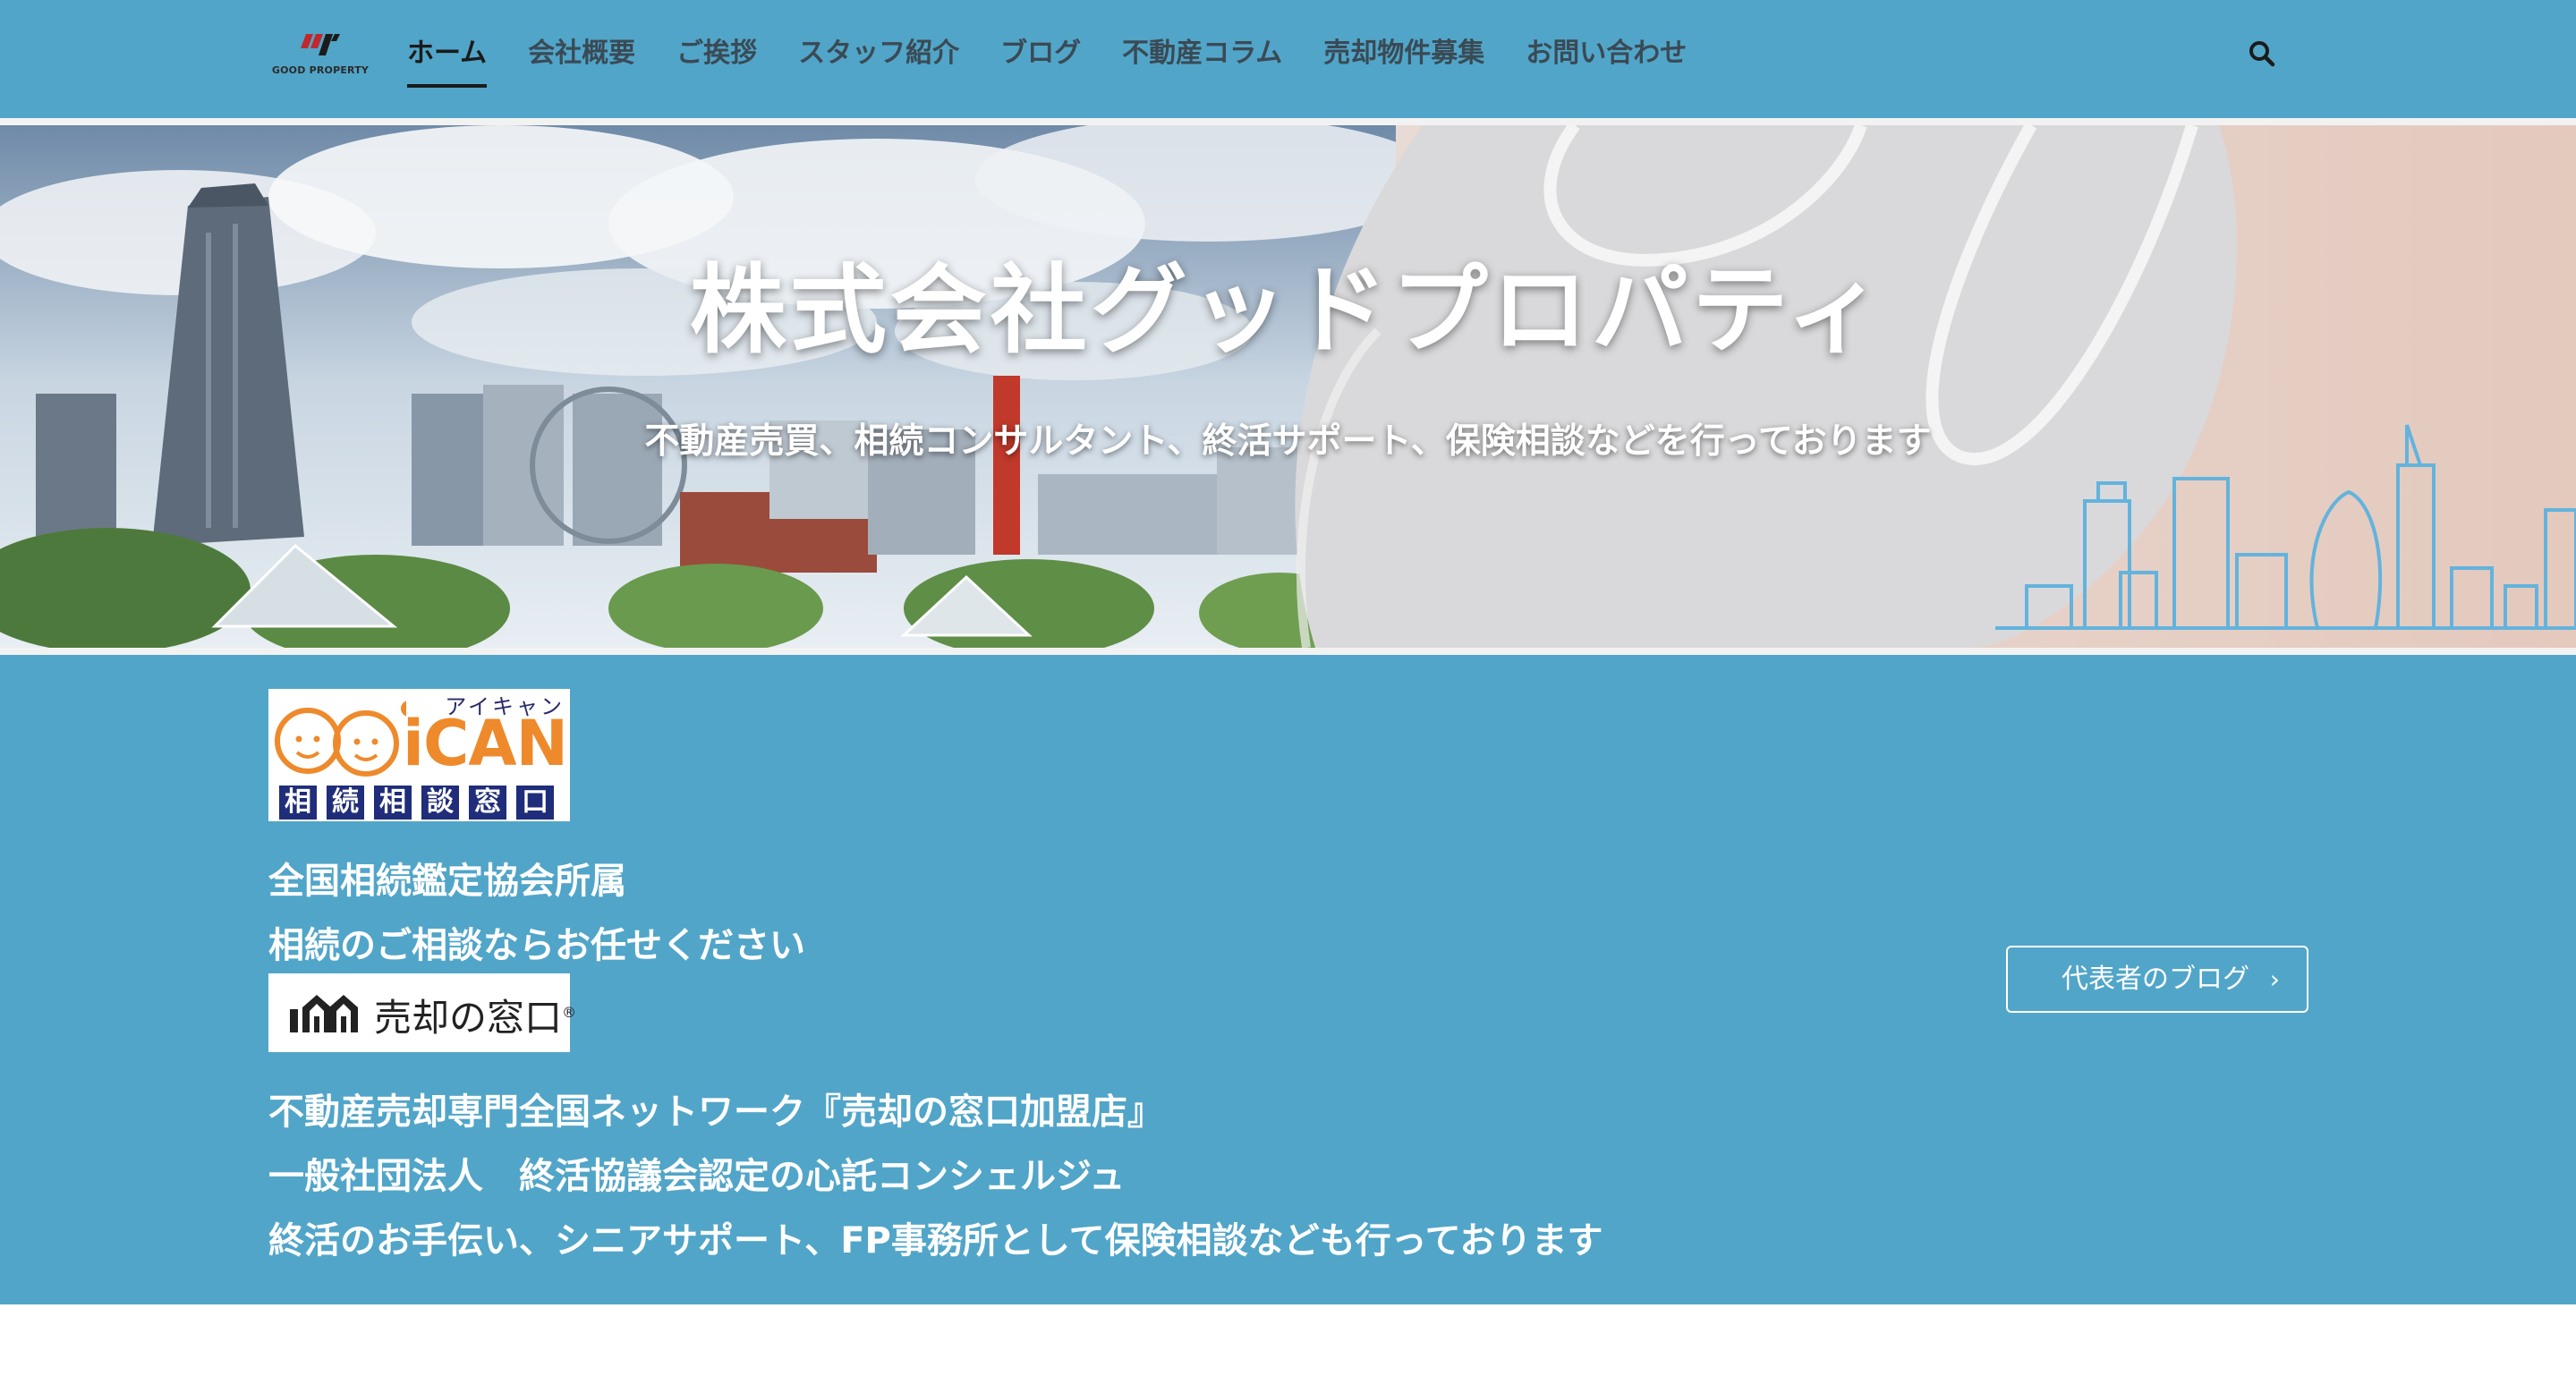  Describe the element at coordinates (697, 1176) in the screenshot. I see `info-line-concierge: 一般社団法人 終活協議会認定の心託コンシェルジュ` at that location.